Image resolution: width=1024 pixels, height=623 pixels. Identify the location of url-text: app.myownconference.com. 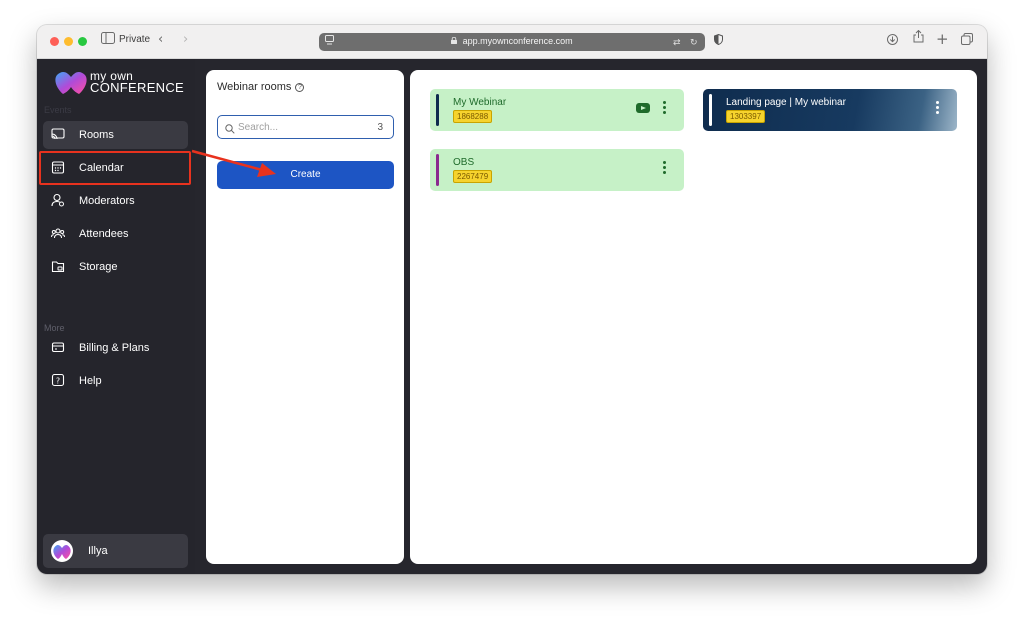
(517, 41).